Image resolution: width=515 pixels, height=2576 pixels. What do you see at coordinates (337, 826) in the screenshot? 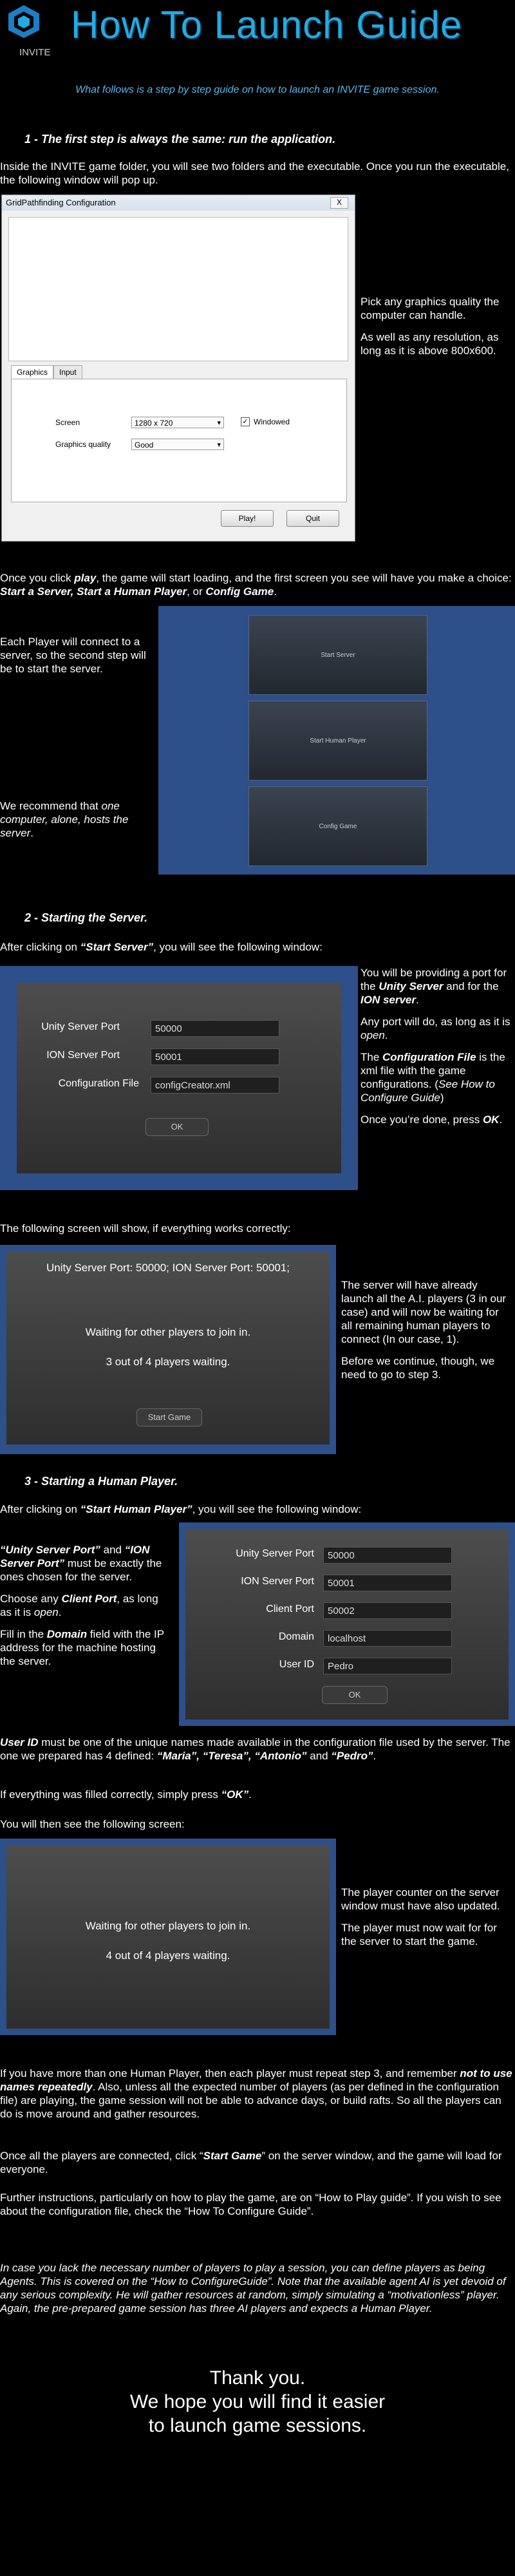
I see `config-game-button: Config Game` at bounding box center [337, 826].